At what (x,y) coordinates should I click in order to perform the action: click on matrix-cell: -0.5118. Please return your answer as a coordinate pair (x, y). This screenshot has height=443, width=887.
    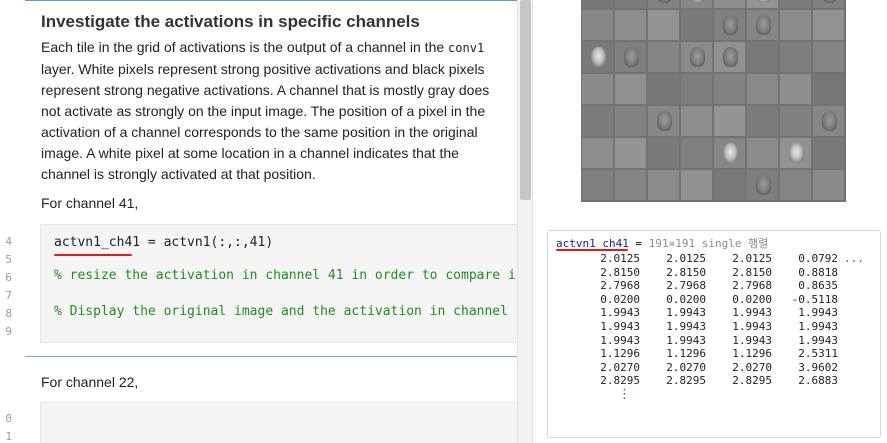
    Looking at the image, I should click on (814, 299).